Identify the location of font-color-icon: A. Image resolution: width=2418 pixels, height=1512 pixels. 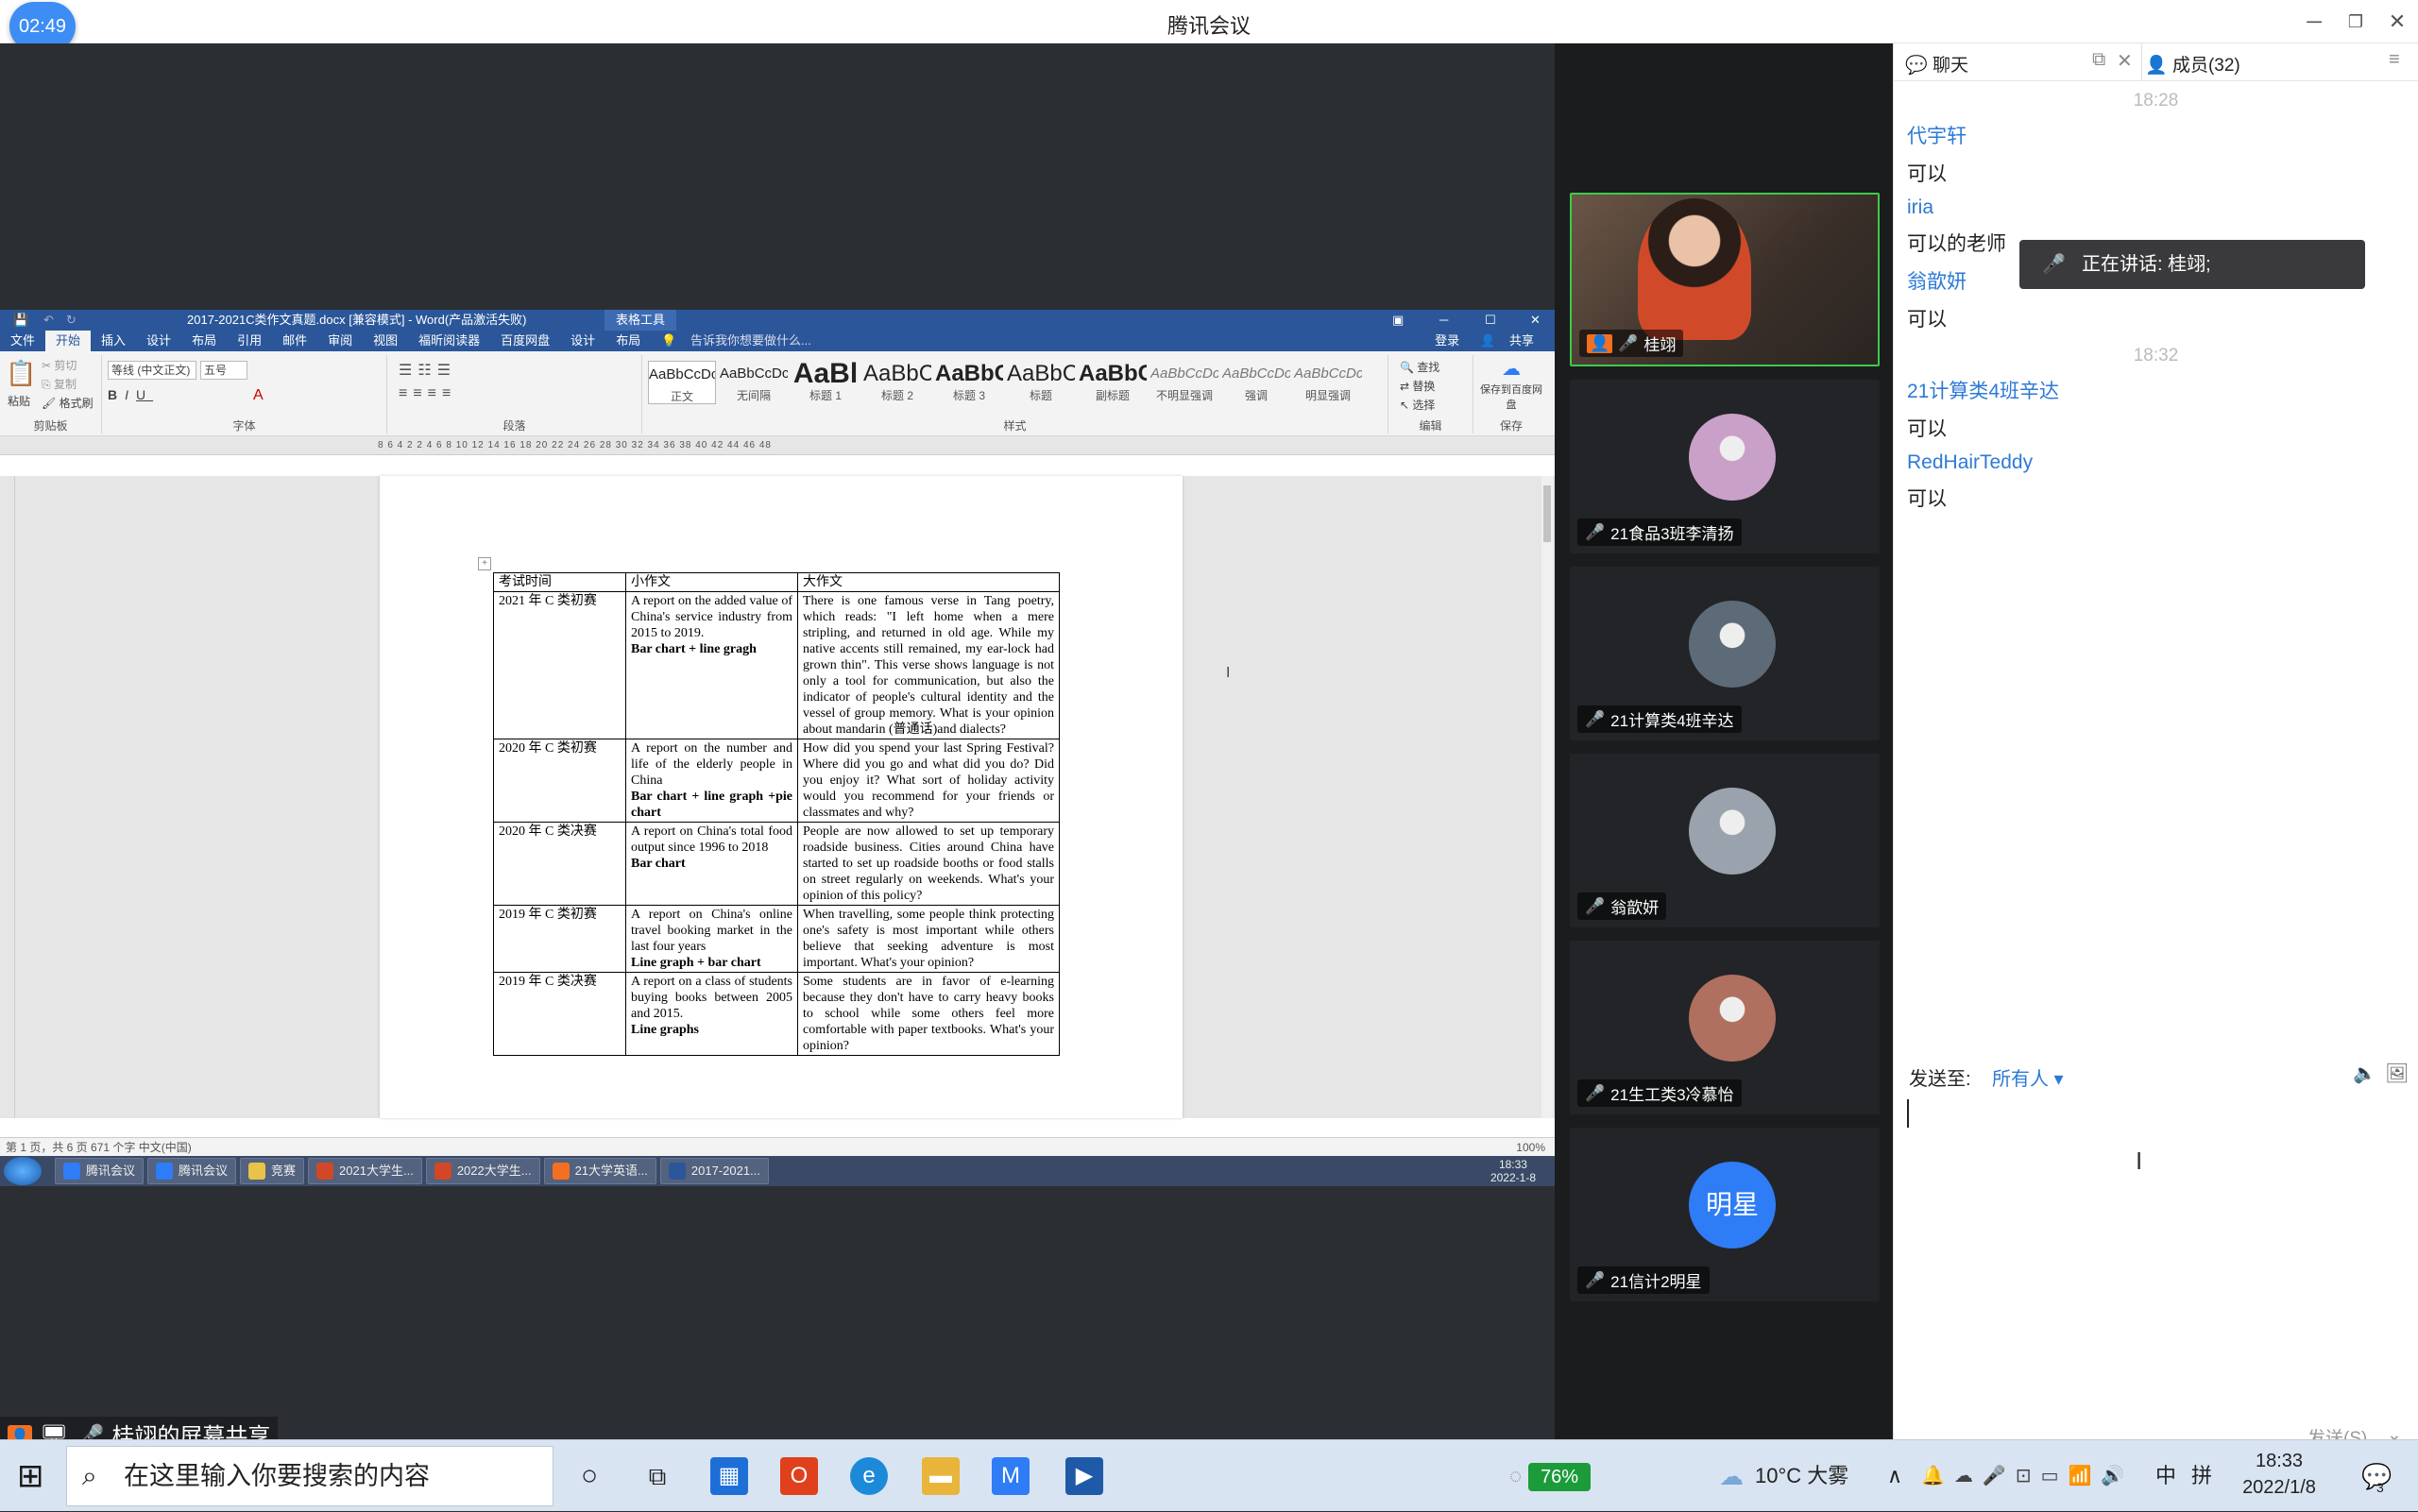
(258, 395).